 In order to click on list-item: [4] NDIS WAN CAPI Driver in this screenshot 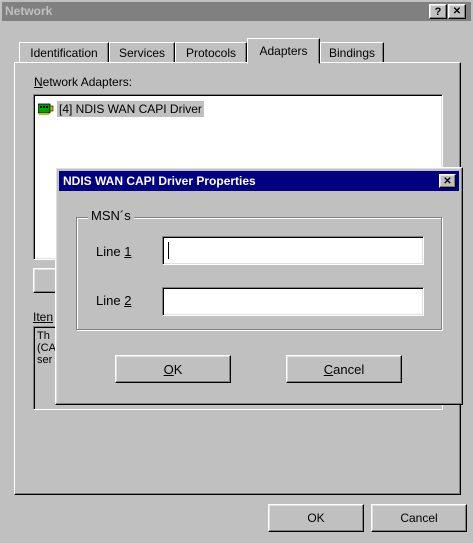, I will do `click(120, 109)`.